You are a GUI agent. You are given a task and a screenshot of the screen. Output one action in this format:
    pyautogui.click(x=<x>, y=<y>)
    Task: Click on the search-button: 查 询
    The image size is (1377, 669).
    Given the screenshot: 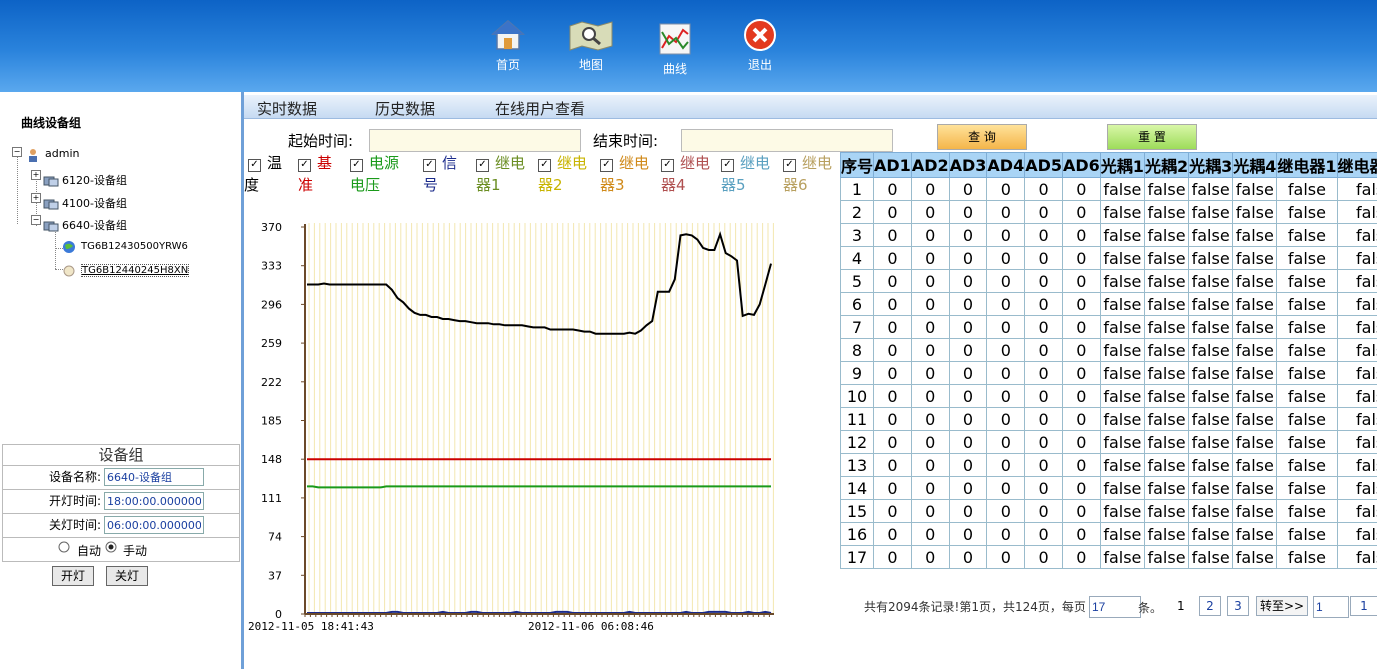 What is the action you would take?
    pyautogui.click(x=982, y=137)
    